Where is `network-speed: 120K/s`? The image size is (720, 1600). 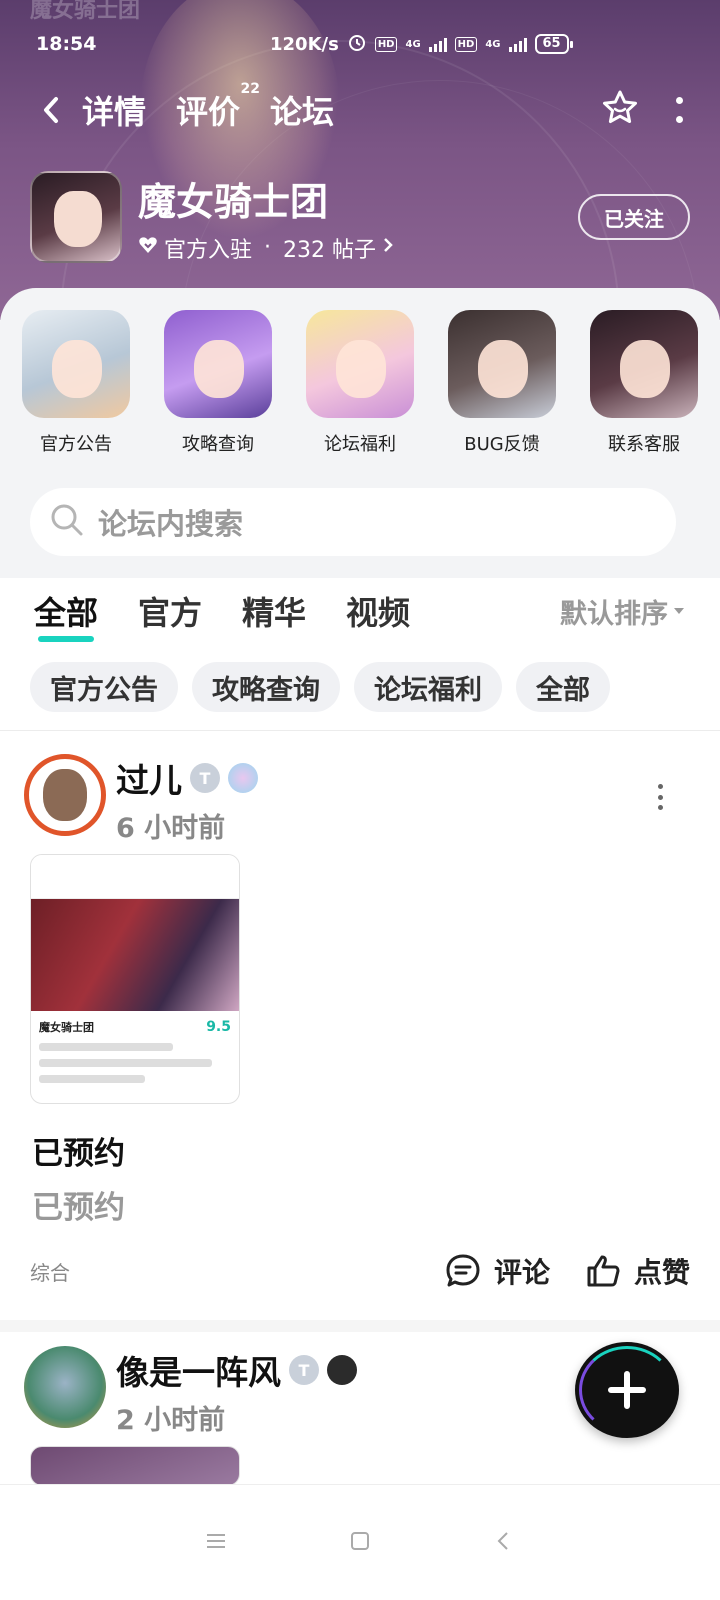 network-speed: 120K/s is located at coordinates (304, 44).